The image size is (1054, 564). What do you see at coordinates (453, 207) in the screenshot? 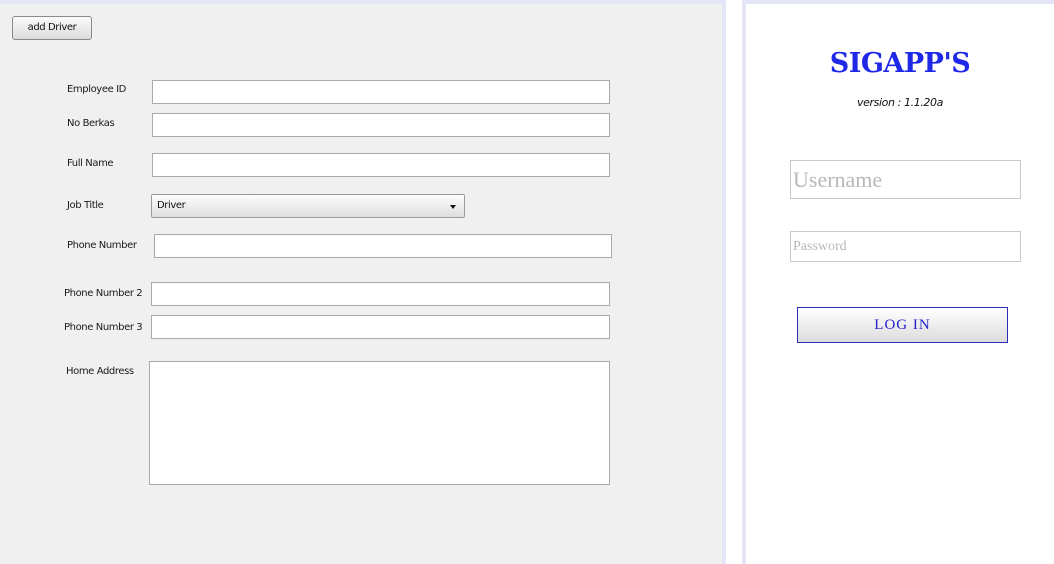
I see `chevron-down-icon` at bounding box center [453, 207].